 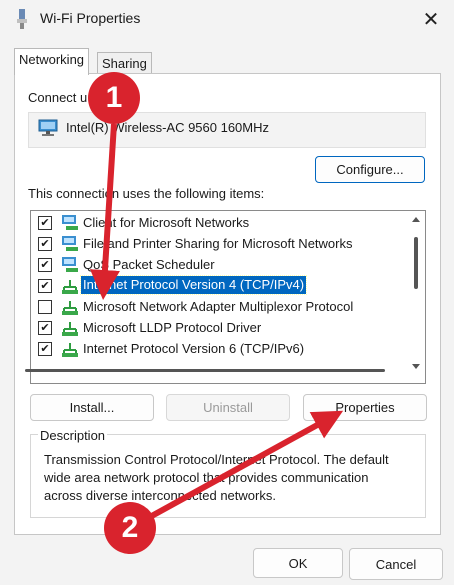 I want to click on scroll-down-icon, so click(x=416, y=366).